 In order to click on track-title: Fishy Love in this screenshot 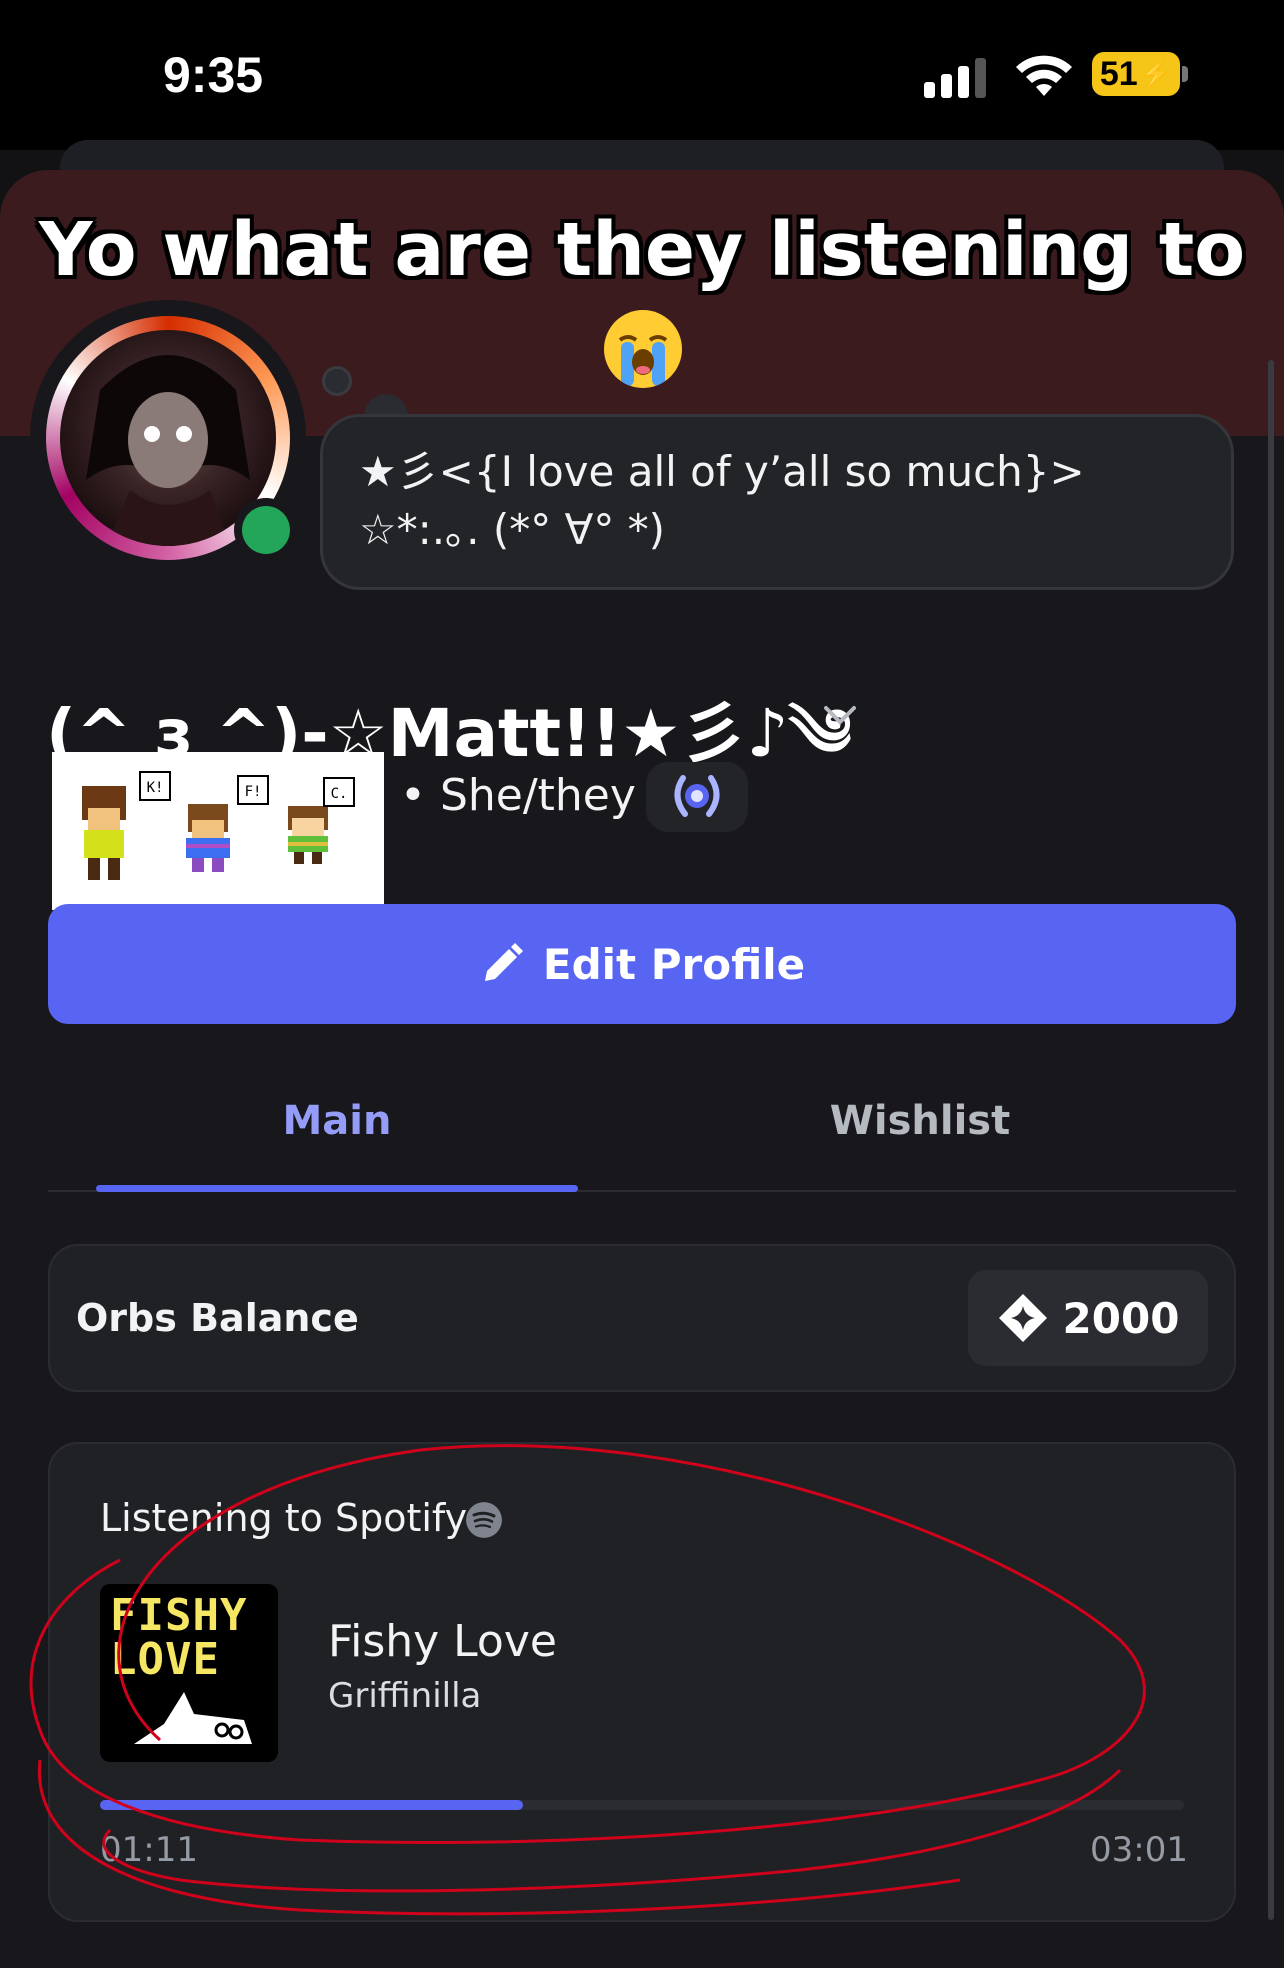, I will do `click(442, 1641)`.